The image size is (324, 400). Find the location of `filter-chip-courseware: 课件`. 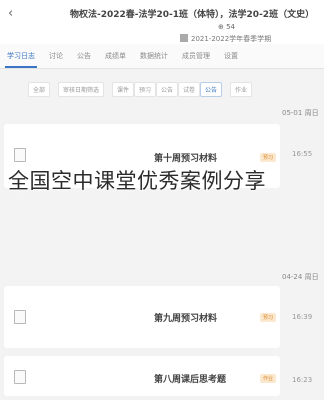

filter-chip-courseware: 课件 is located at coordinates (123, 89).